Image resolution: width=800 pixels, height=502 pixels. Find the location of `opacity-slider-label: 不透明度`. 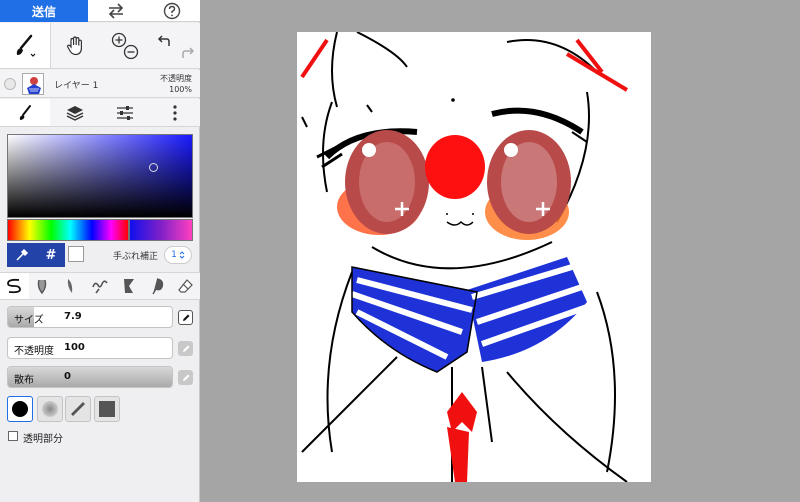

opacity-slider-label: 不透明度 is located at coordinates (34, 351).